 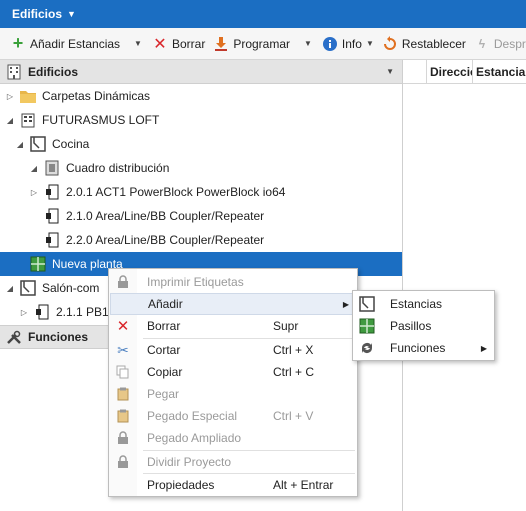 I want to click on buildings-panel-title: Edificios, so click(x=53, y=71).